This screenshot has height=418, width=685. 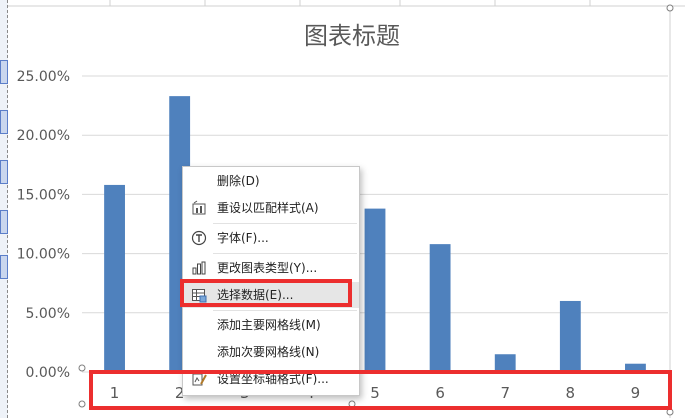 I want to click on y-tick-label: 5.00%, so click(x=48, y=314).